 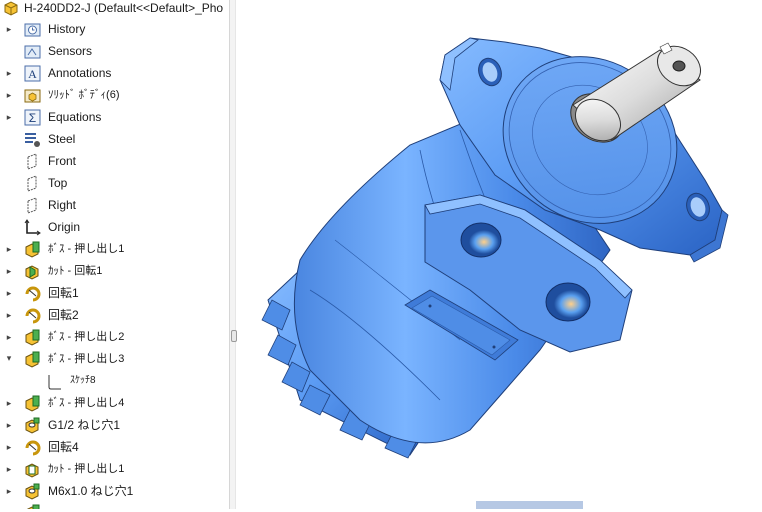 What do you see at coordinates (114, 205) in the screenshot?
I see `tree-item-right-plane: Right` at bounding box center [114, 205].